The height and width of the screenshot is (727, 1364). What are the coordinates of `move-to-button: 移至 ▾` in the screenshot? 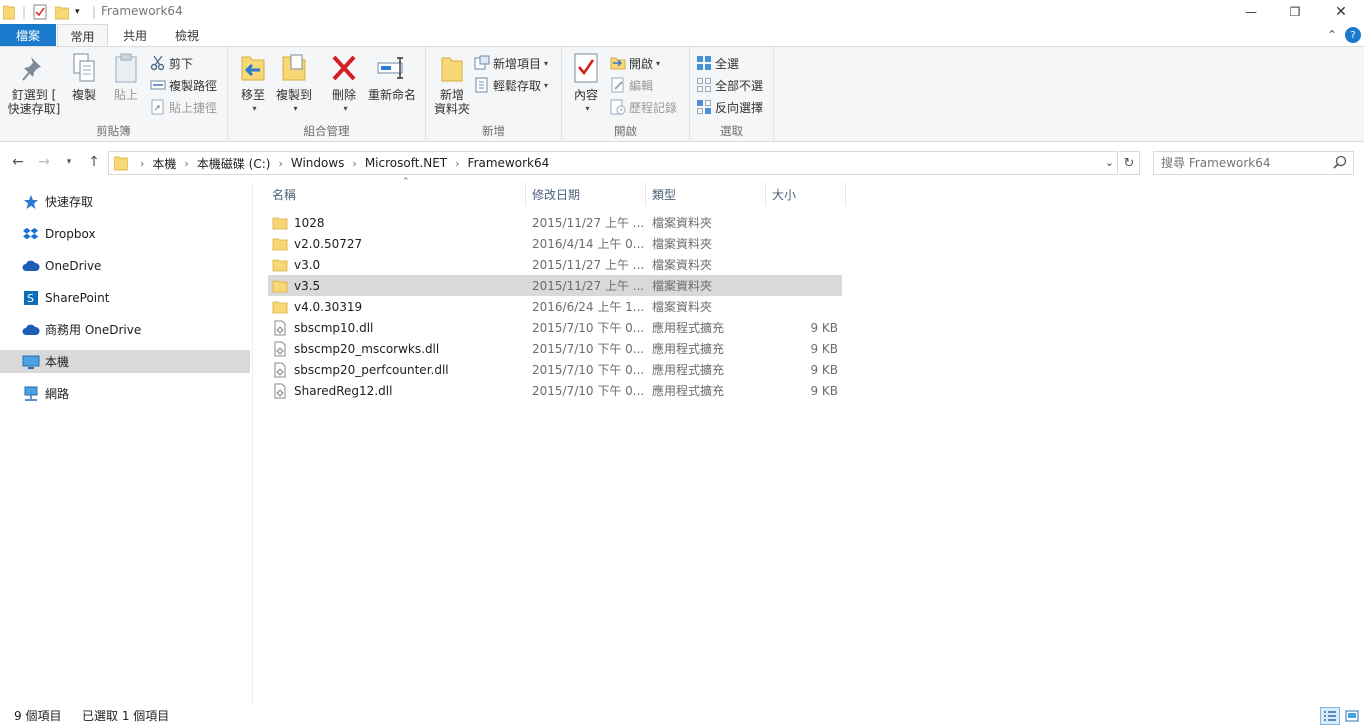 It's located at (253, 83).